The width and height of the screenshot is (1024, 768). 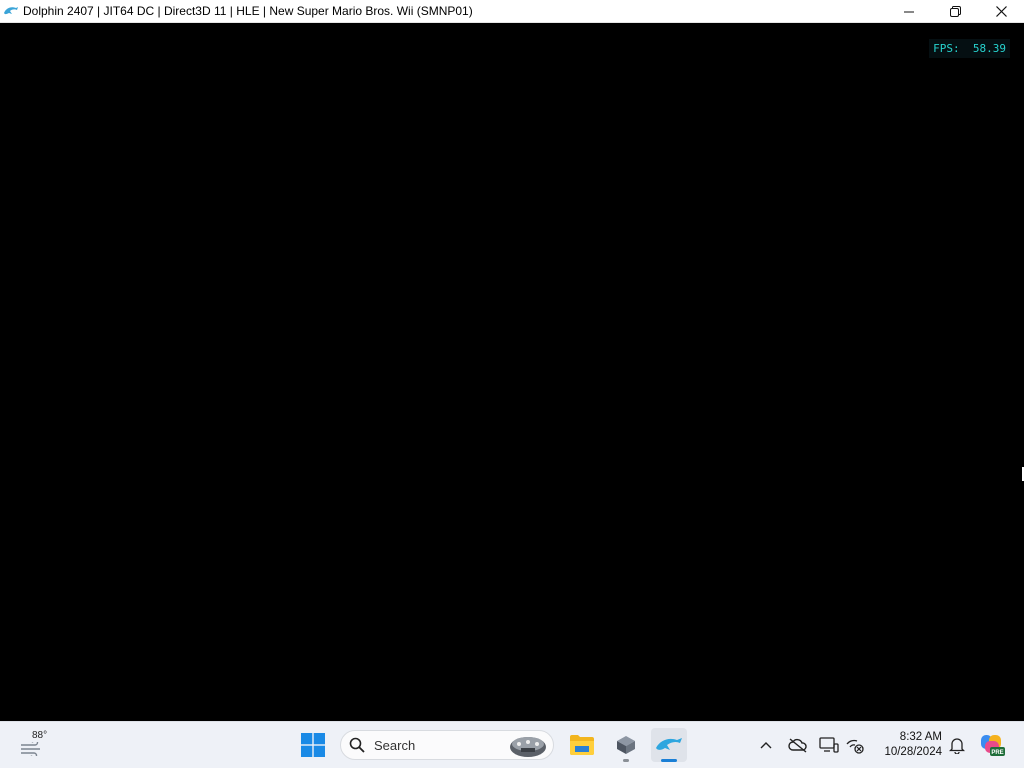 I want to click on weather-widget: 88°, so click(x=38, y=746).